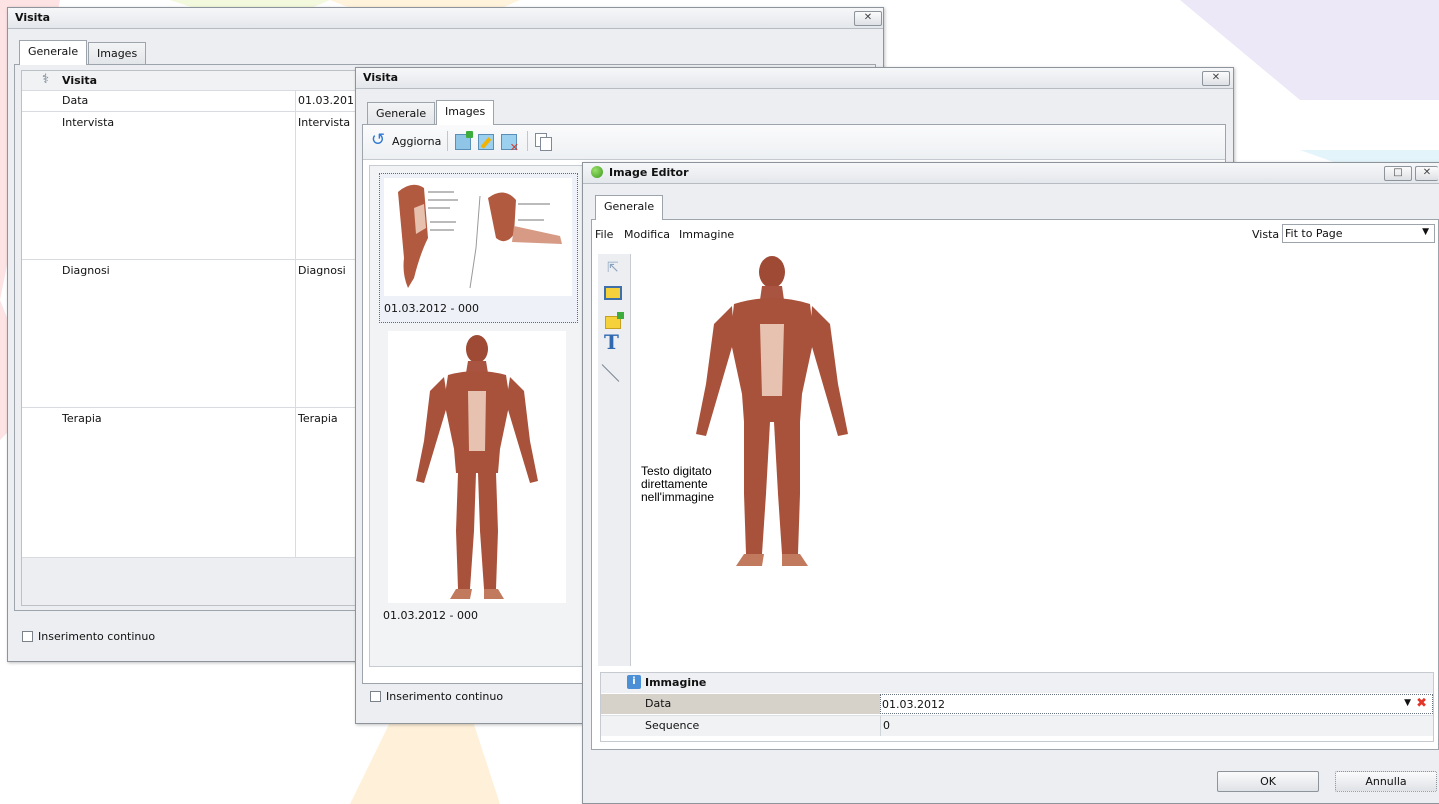 The image size is (1439, 804). I want to click on cancel-label: Annulla, so click(1386, 781).